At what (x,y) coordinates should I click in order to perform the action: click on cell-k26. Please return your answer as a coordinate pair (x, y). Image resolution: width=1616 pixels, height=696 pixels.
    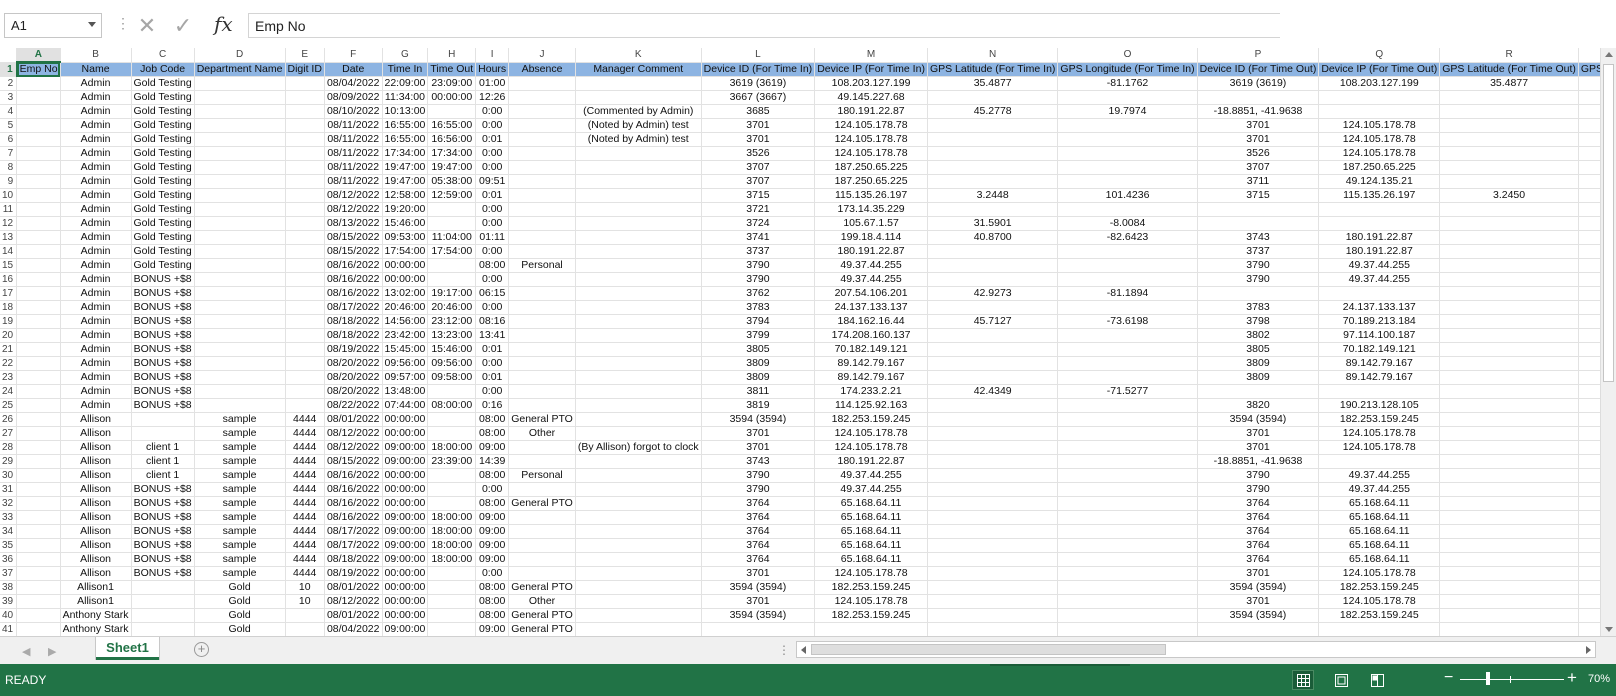
    Looking at the image, I should click on (638, 419).